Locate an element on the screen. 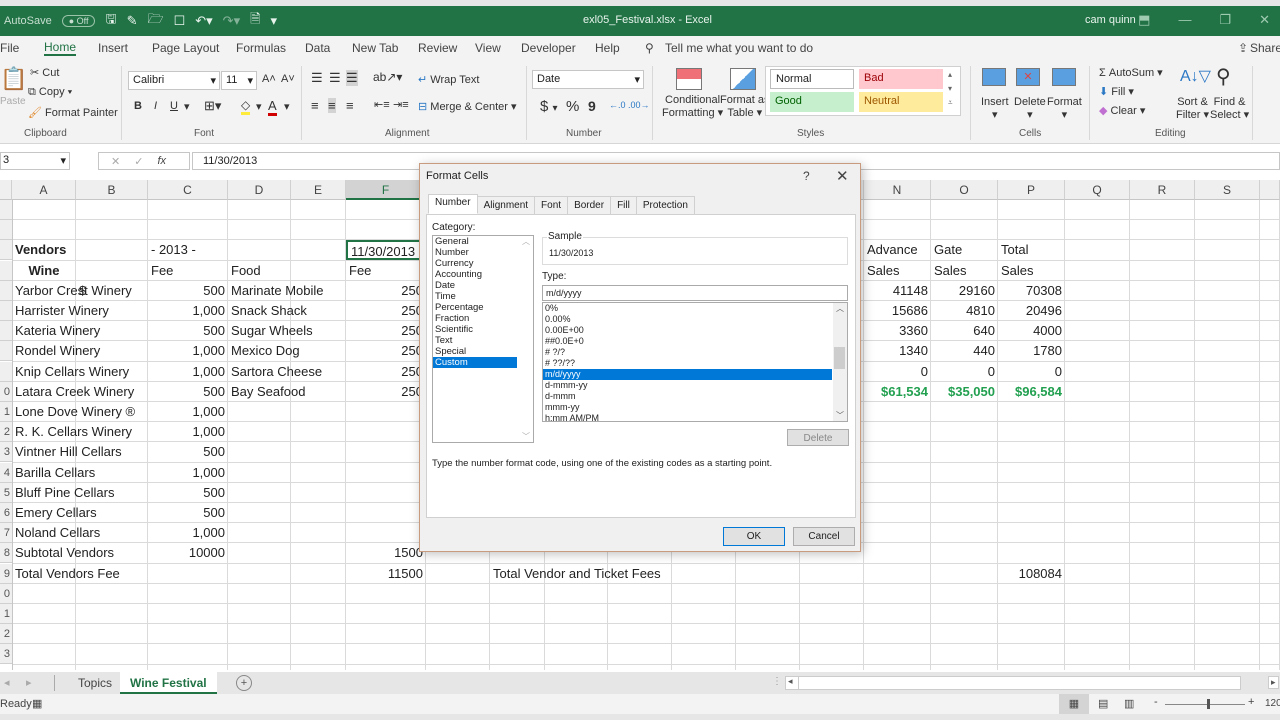 This screenshot has width=1280, height=720. category-item: Time is located at coordinates (483, 296).